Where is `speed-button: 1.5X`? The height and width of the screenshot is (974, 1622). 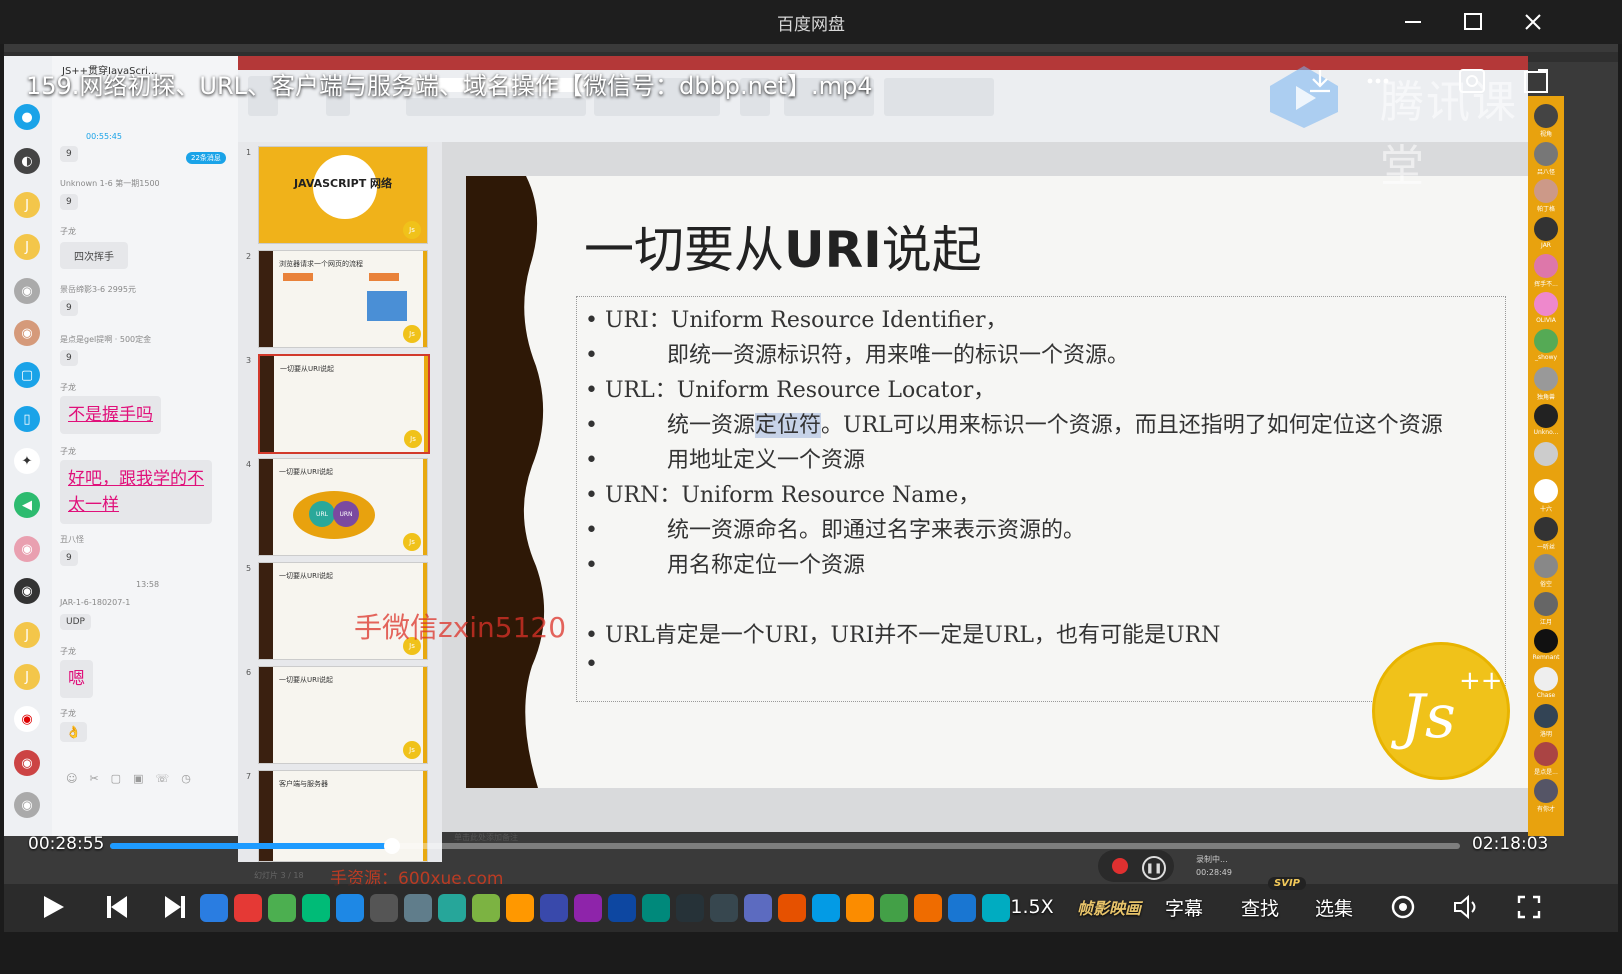
speed-button: 1.5X is located at coordinates (1032, 907).